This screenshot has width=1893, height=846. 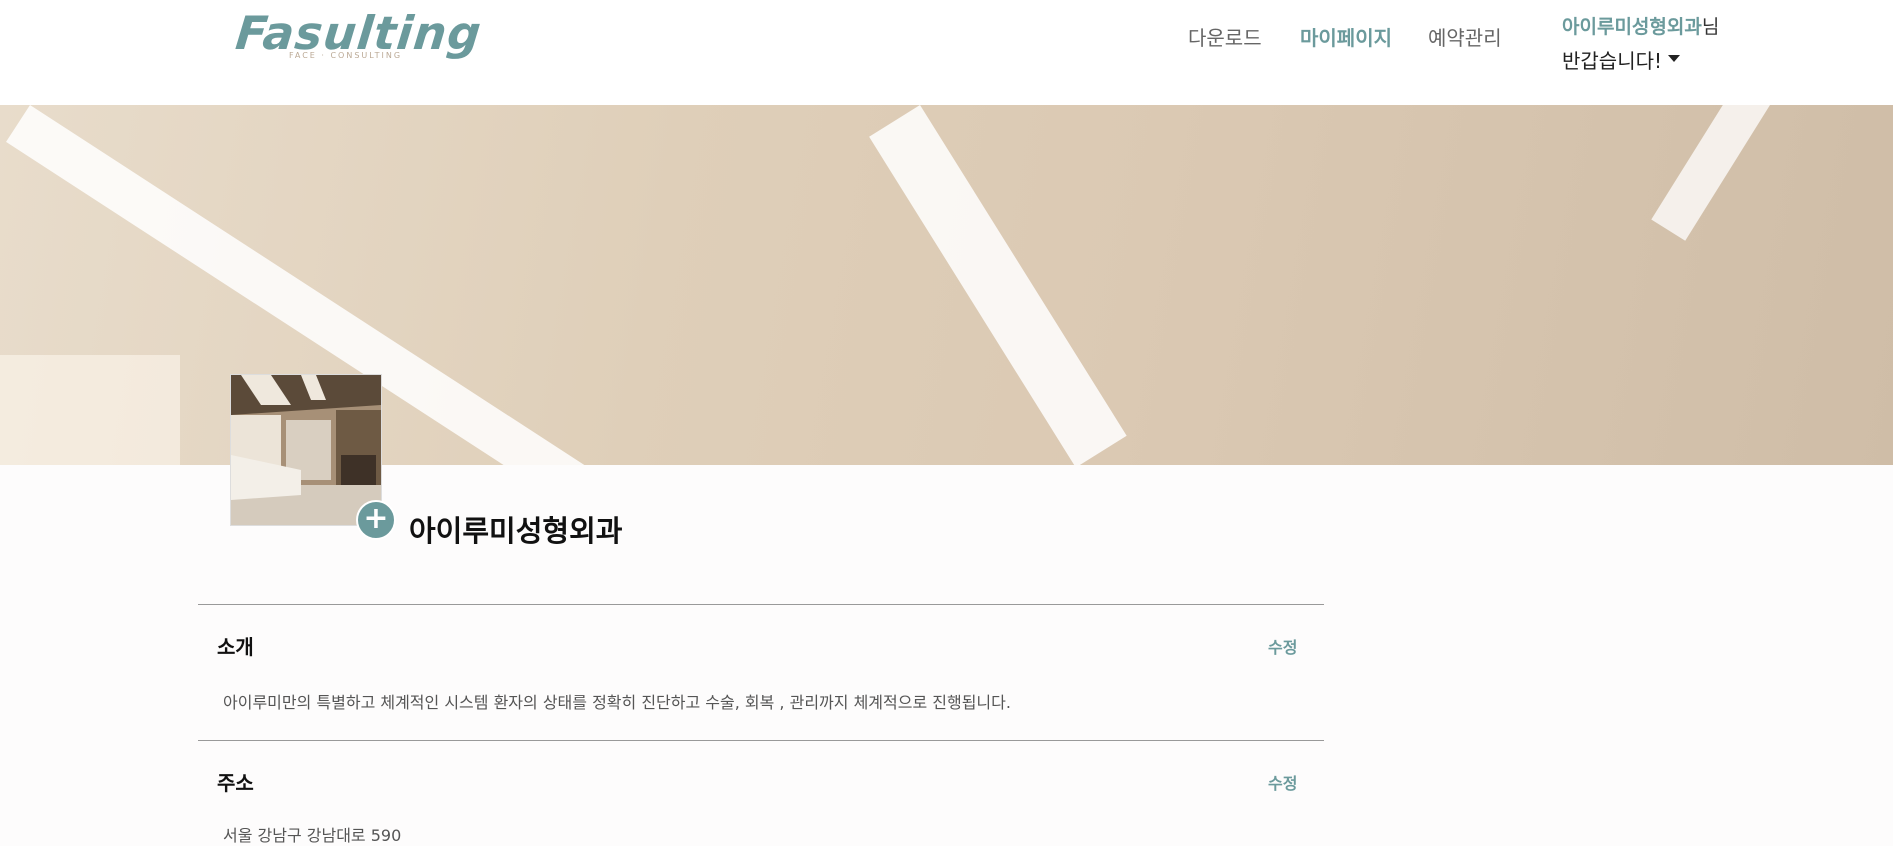 I want to click on logo: Fasulting FACE · CONSULTING, so click(x=358, y=37).